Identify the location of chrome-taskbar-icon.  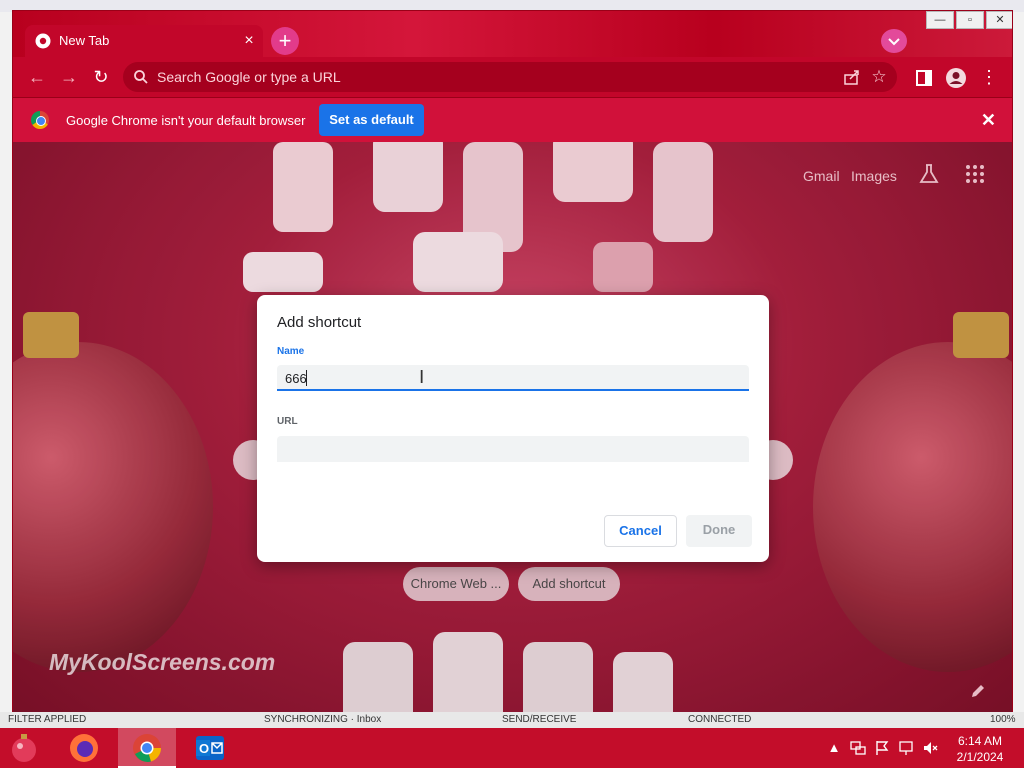
(147, 748).